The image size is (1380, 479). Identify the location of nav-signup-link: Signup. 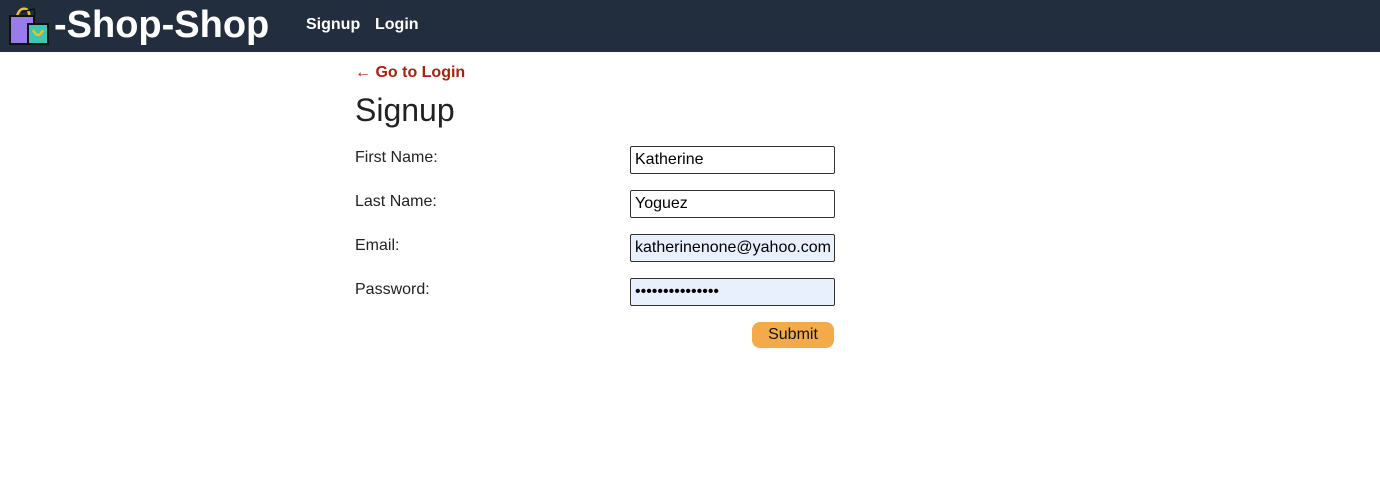
(333, 25).